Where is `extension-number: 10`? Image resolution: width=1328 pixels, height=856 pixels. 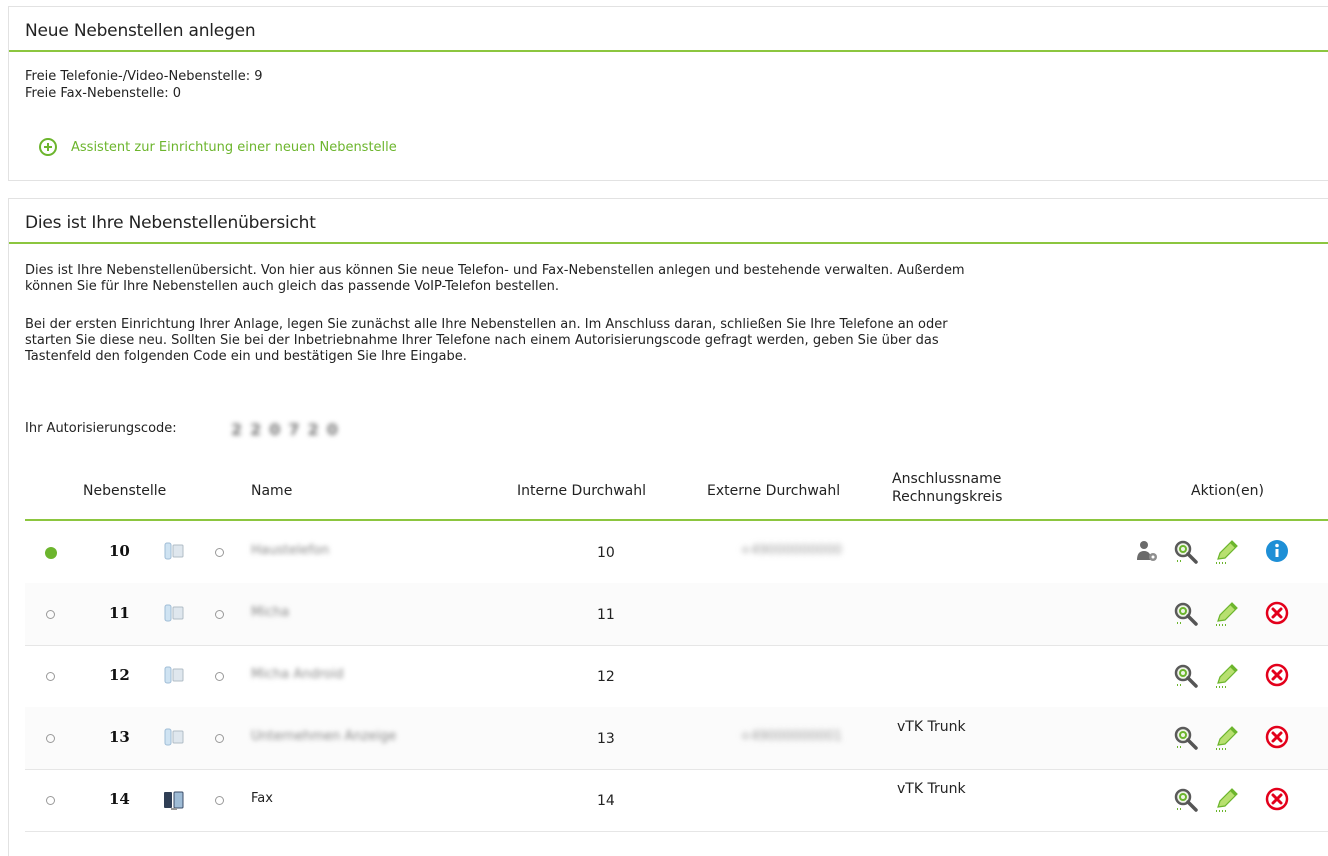 extension-number: 10 is located at coordinates (119, 551).